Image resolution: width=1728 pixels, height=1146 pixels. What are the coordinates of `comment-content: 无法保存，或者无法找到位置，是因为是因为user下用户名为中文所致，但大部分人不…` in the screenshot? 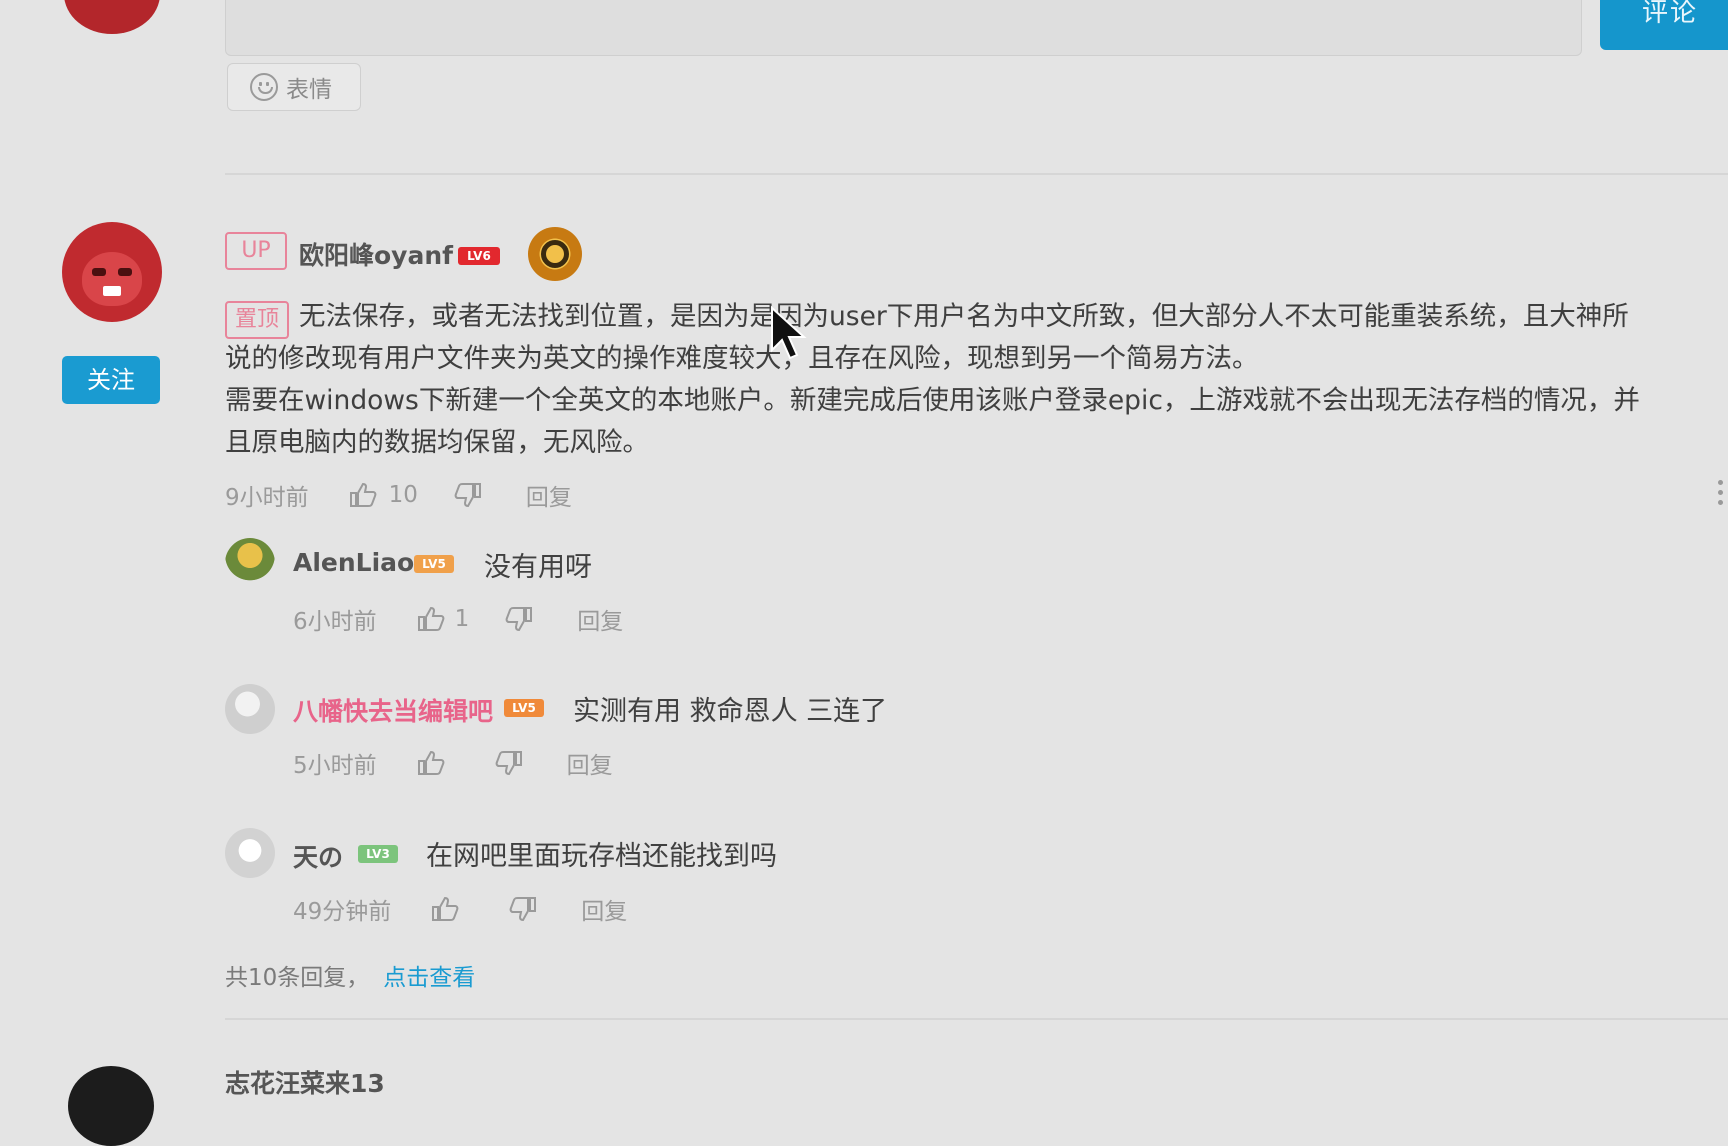 It's located at (976, 380).